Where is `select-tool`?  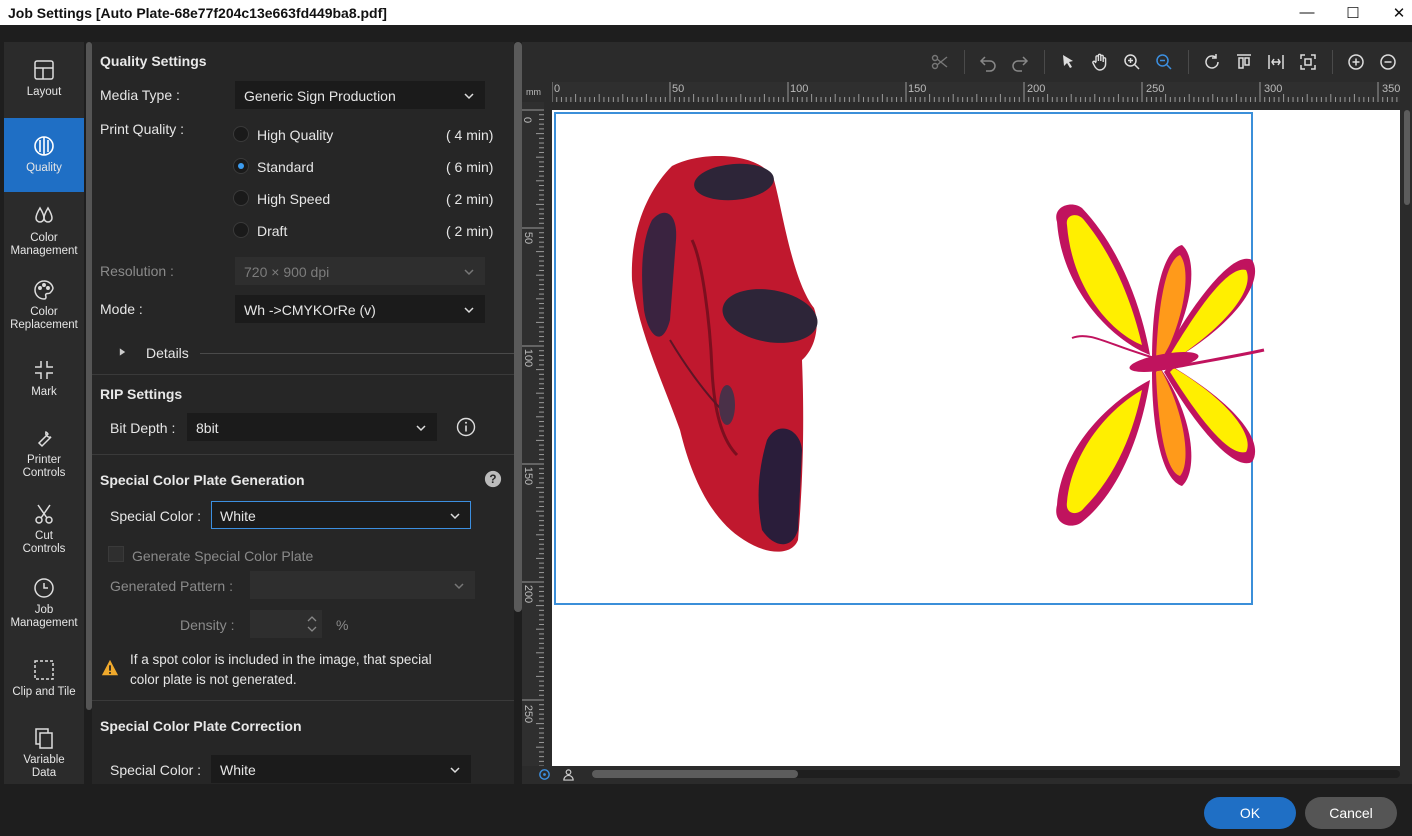
select-tool is located at coordinates (1068, 62).